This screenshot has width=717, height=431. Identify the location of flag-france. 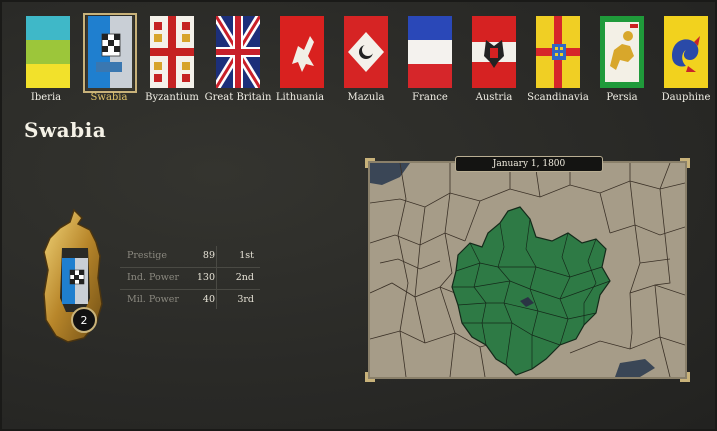
(430, 53).